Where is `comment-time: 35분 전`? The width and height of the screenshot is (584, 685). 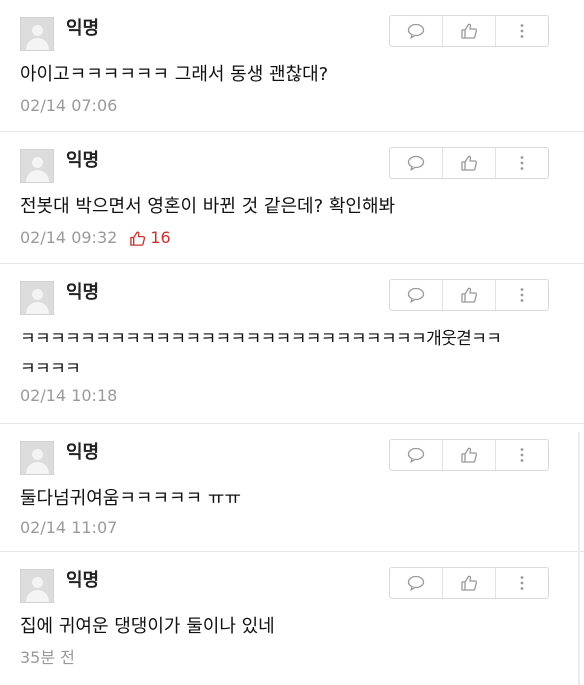 comment-time: 35분 전 is located at coordinates (47, 657).